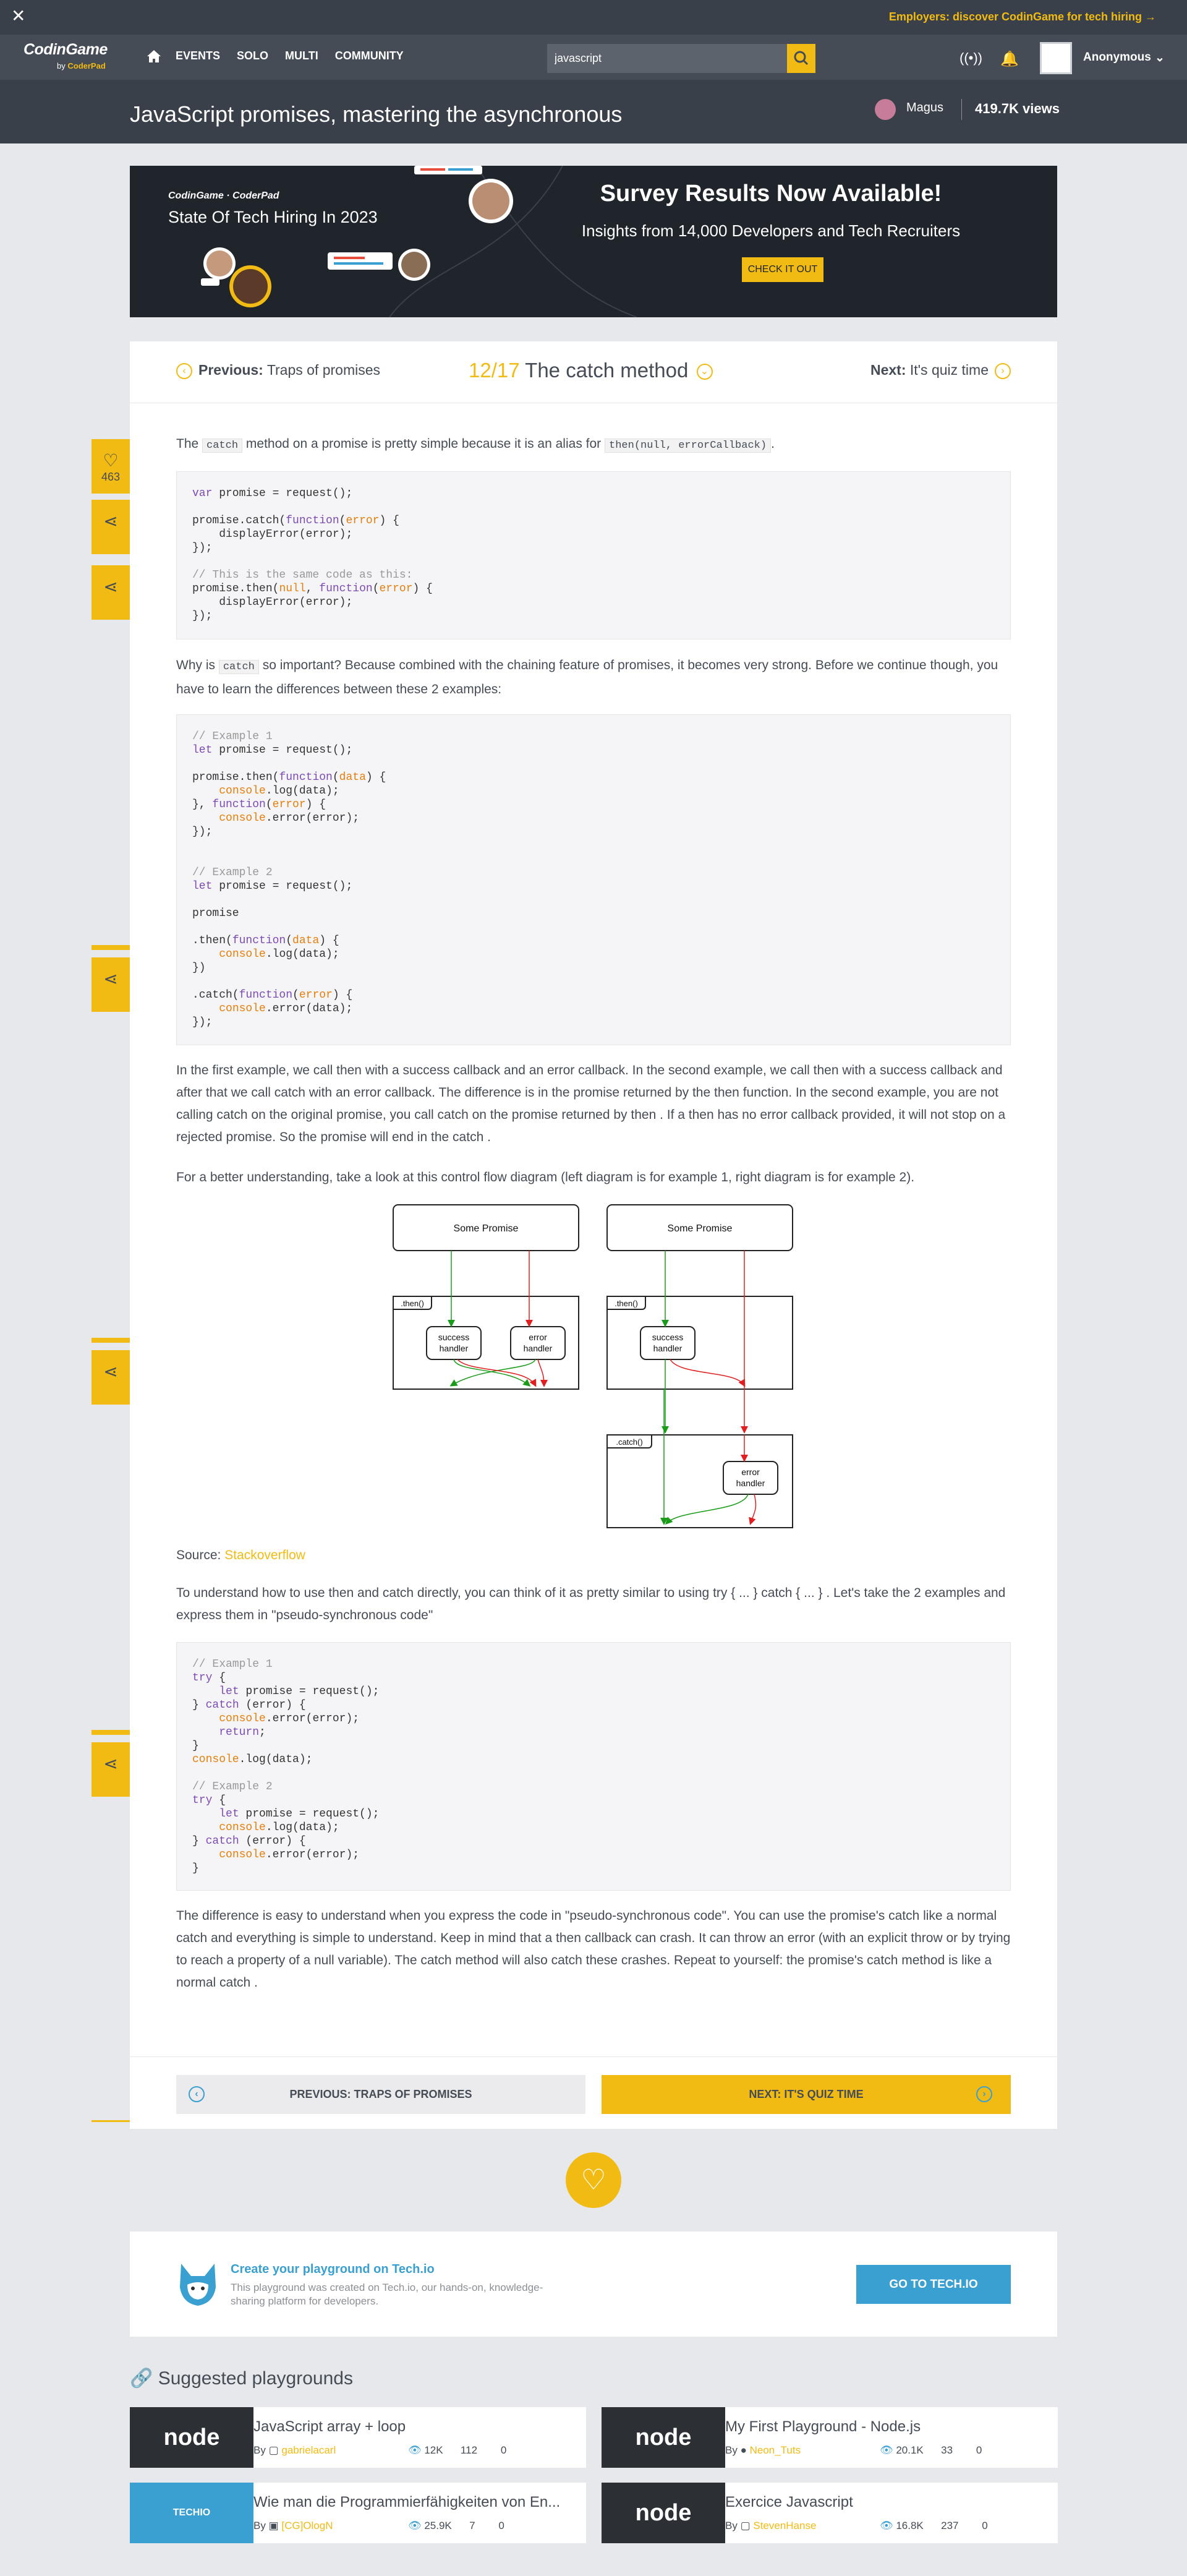 This screenshot has height=2576, width=1187. Describe the element at coordinates (1018, 108) in the screenshot. I see `view-count: 419.7K views` at that location.